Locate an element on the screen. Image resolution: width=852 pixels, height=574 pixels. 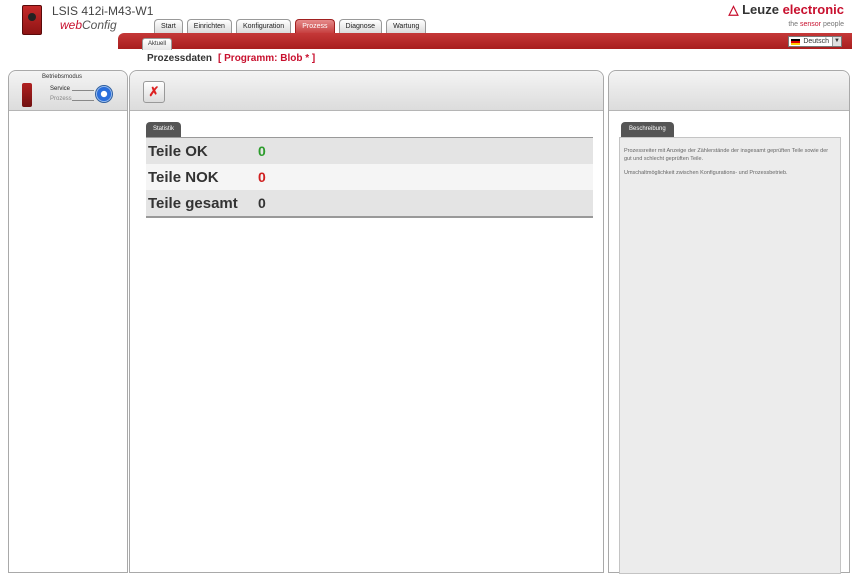
table-row: Teile gesamt 0 is located at coordinates (369, 203).